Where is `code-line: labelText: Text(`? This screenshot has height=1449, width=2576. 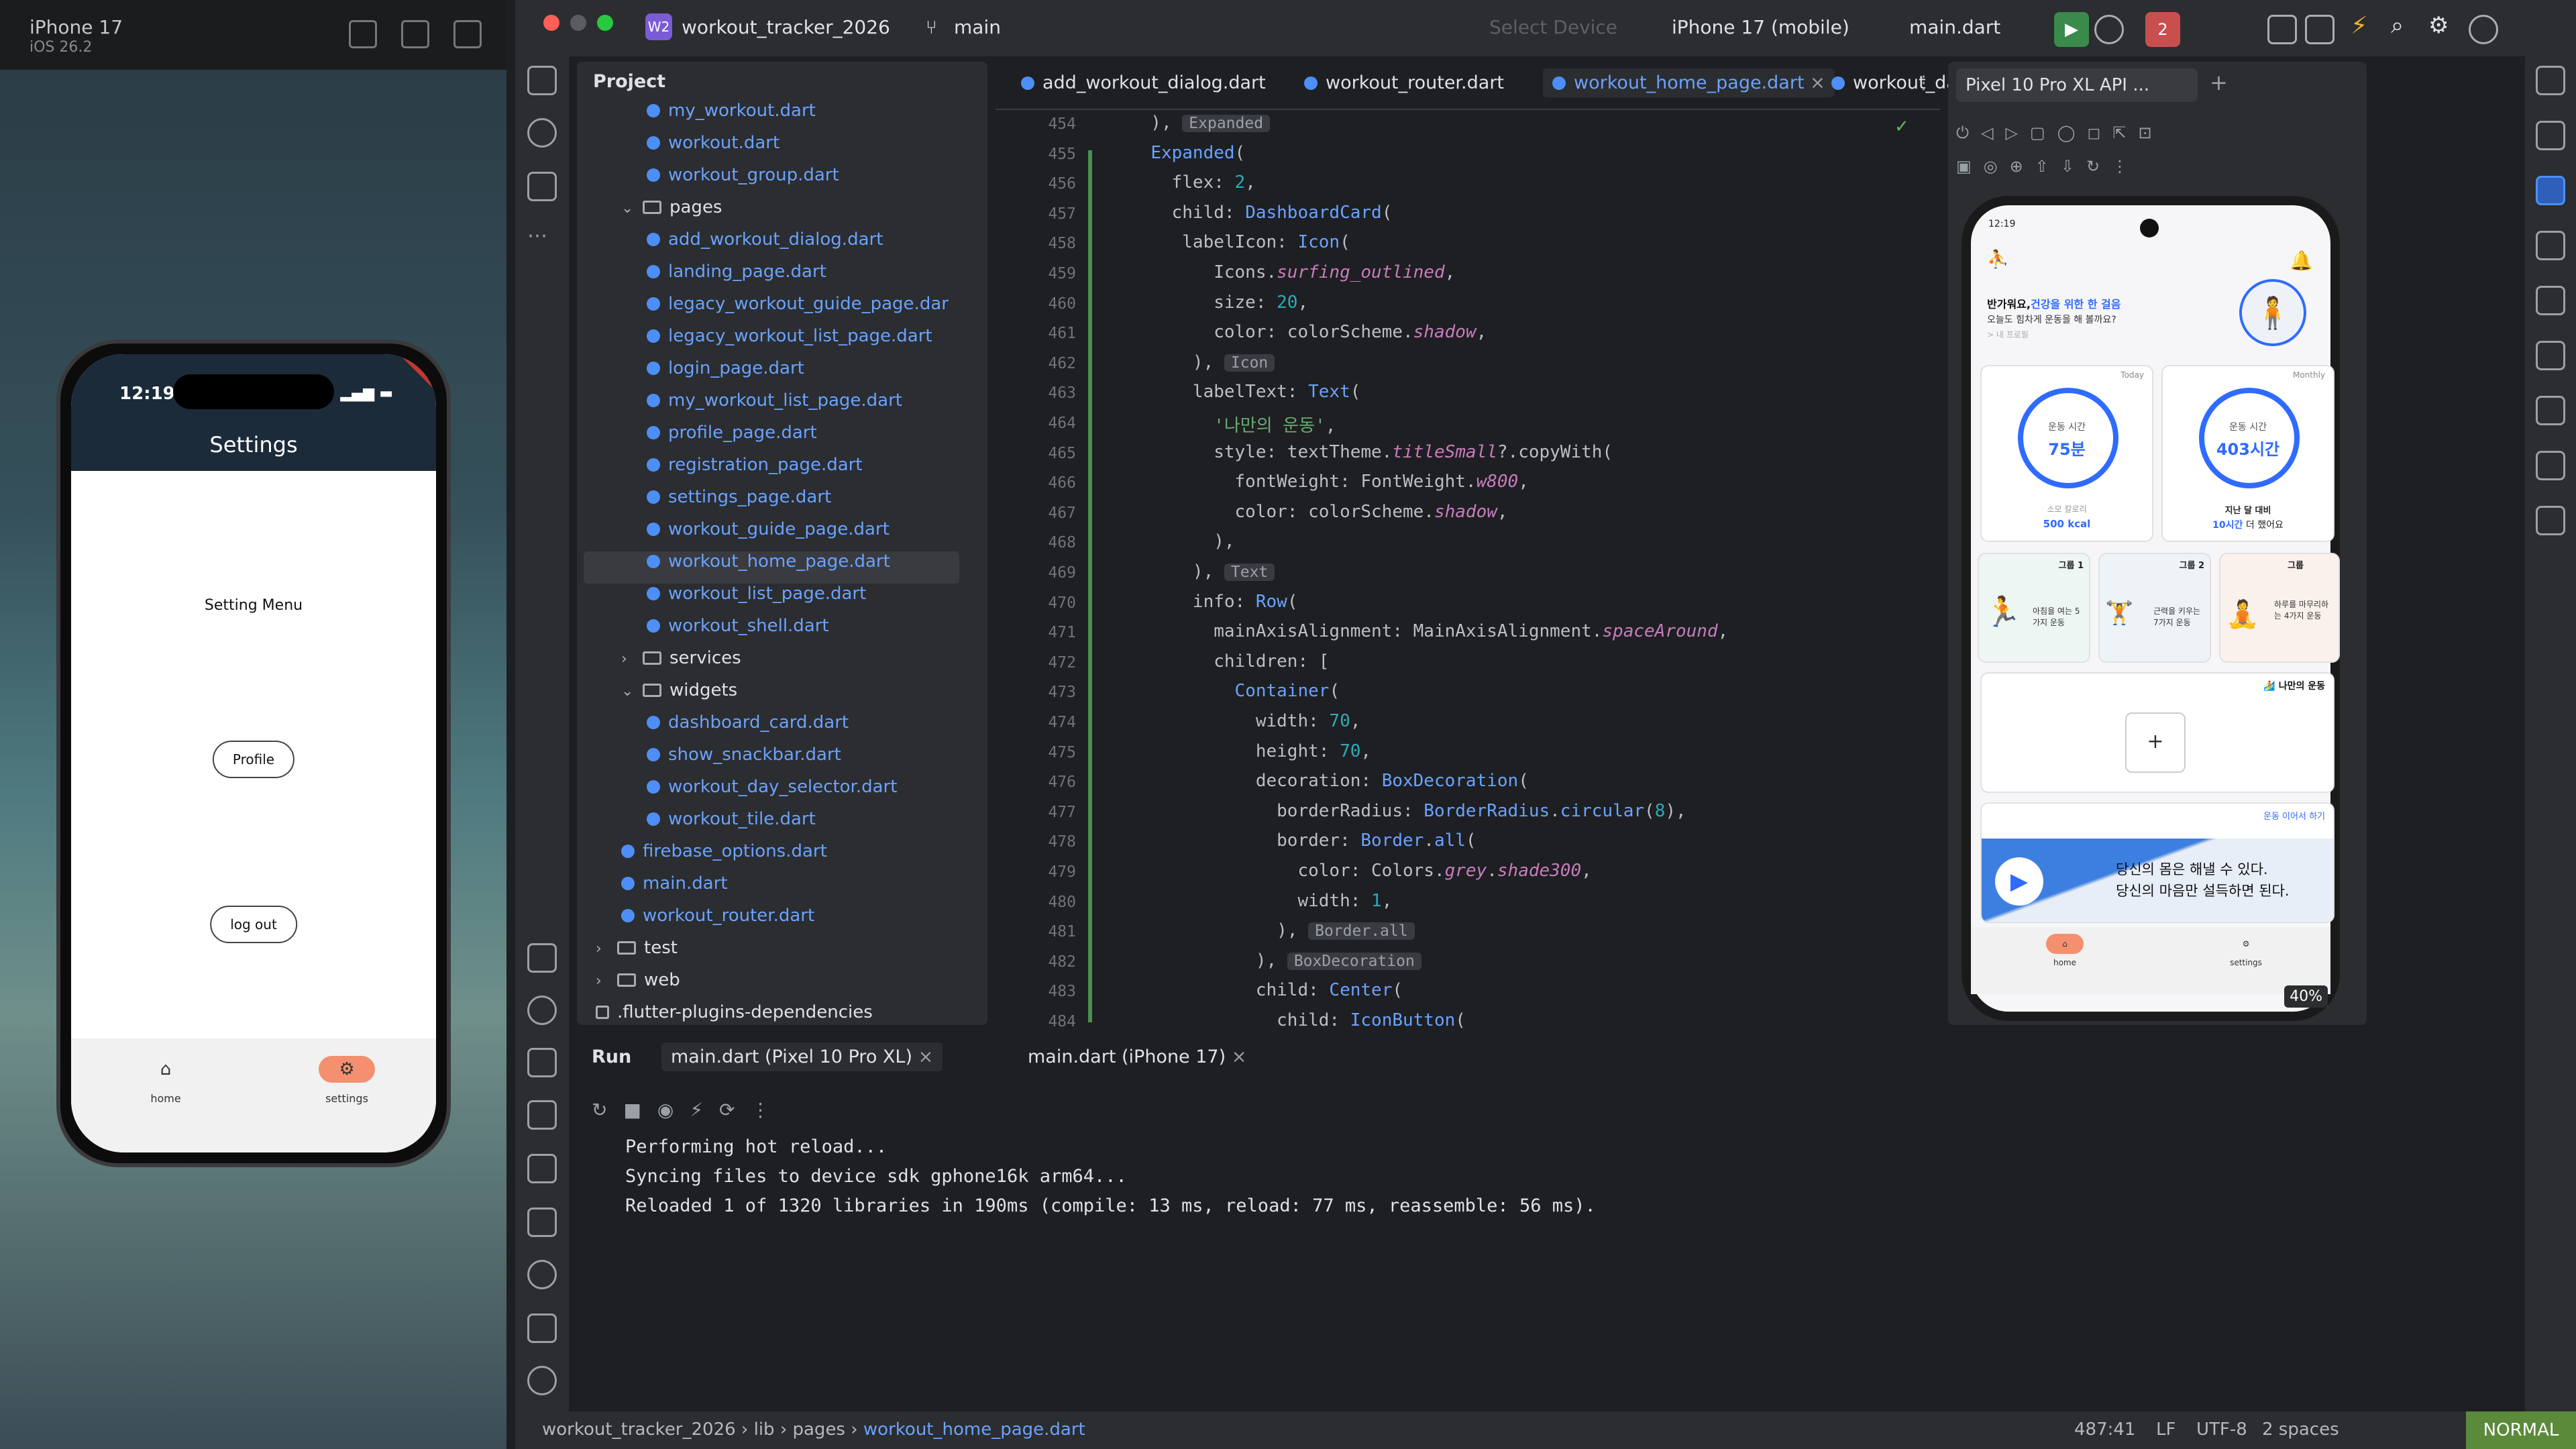 code-line: labelText: Text( is located at coordinates (1245, 392).